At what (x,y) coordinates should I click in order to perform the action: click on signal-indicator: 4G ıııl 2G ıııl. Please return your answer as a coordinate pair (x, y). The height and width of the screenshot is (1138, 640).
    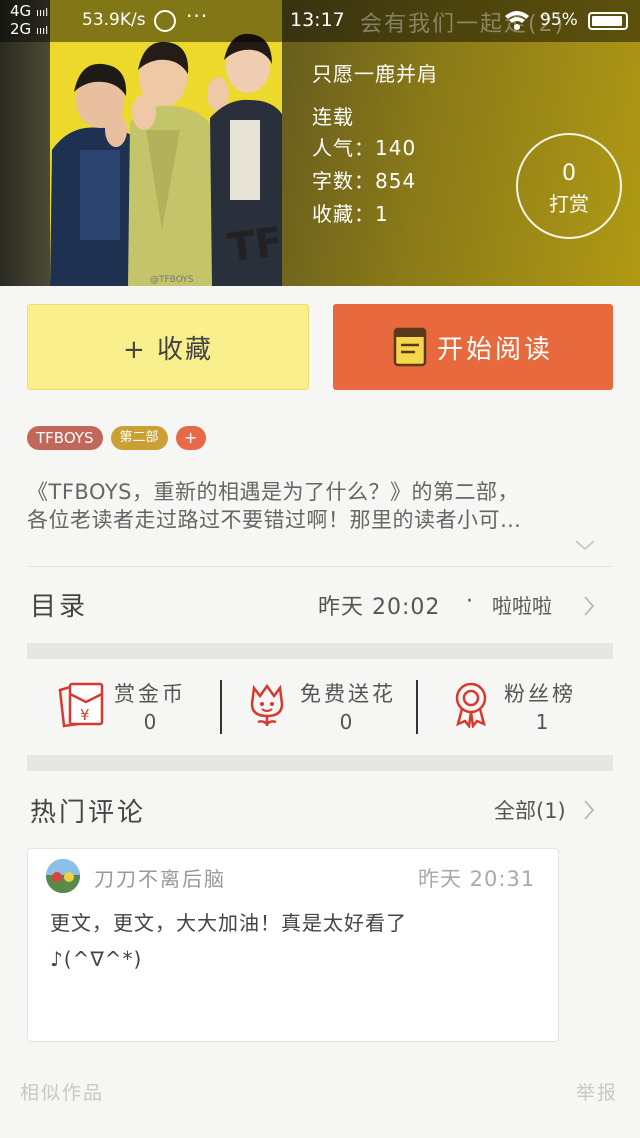
    Looking at the image, I should click on (29, 20).